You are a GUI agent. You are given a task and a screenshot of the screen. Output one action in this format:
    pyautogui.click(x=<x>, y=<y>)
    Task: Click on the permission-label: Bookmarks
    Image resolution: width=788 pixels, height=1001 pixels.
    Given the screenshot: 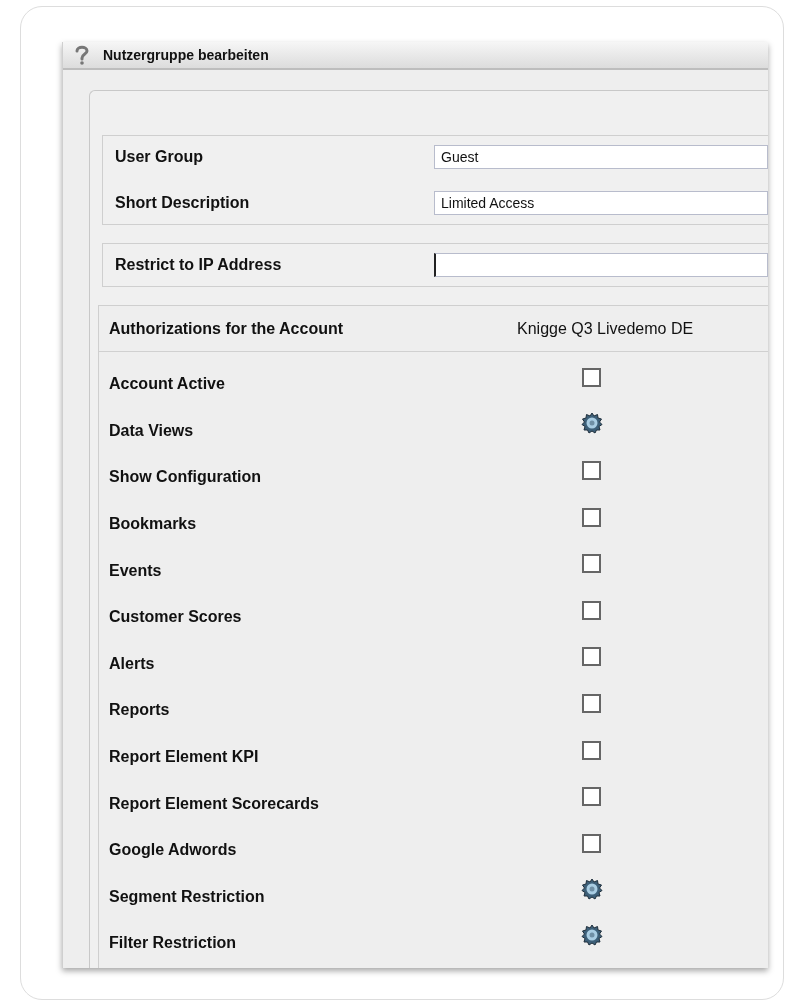 What is the action you would take?
    pyautogui.click(x=153, y=524)
    